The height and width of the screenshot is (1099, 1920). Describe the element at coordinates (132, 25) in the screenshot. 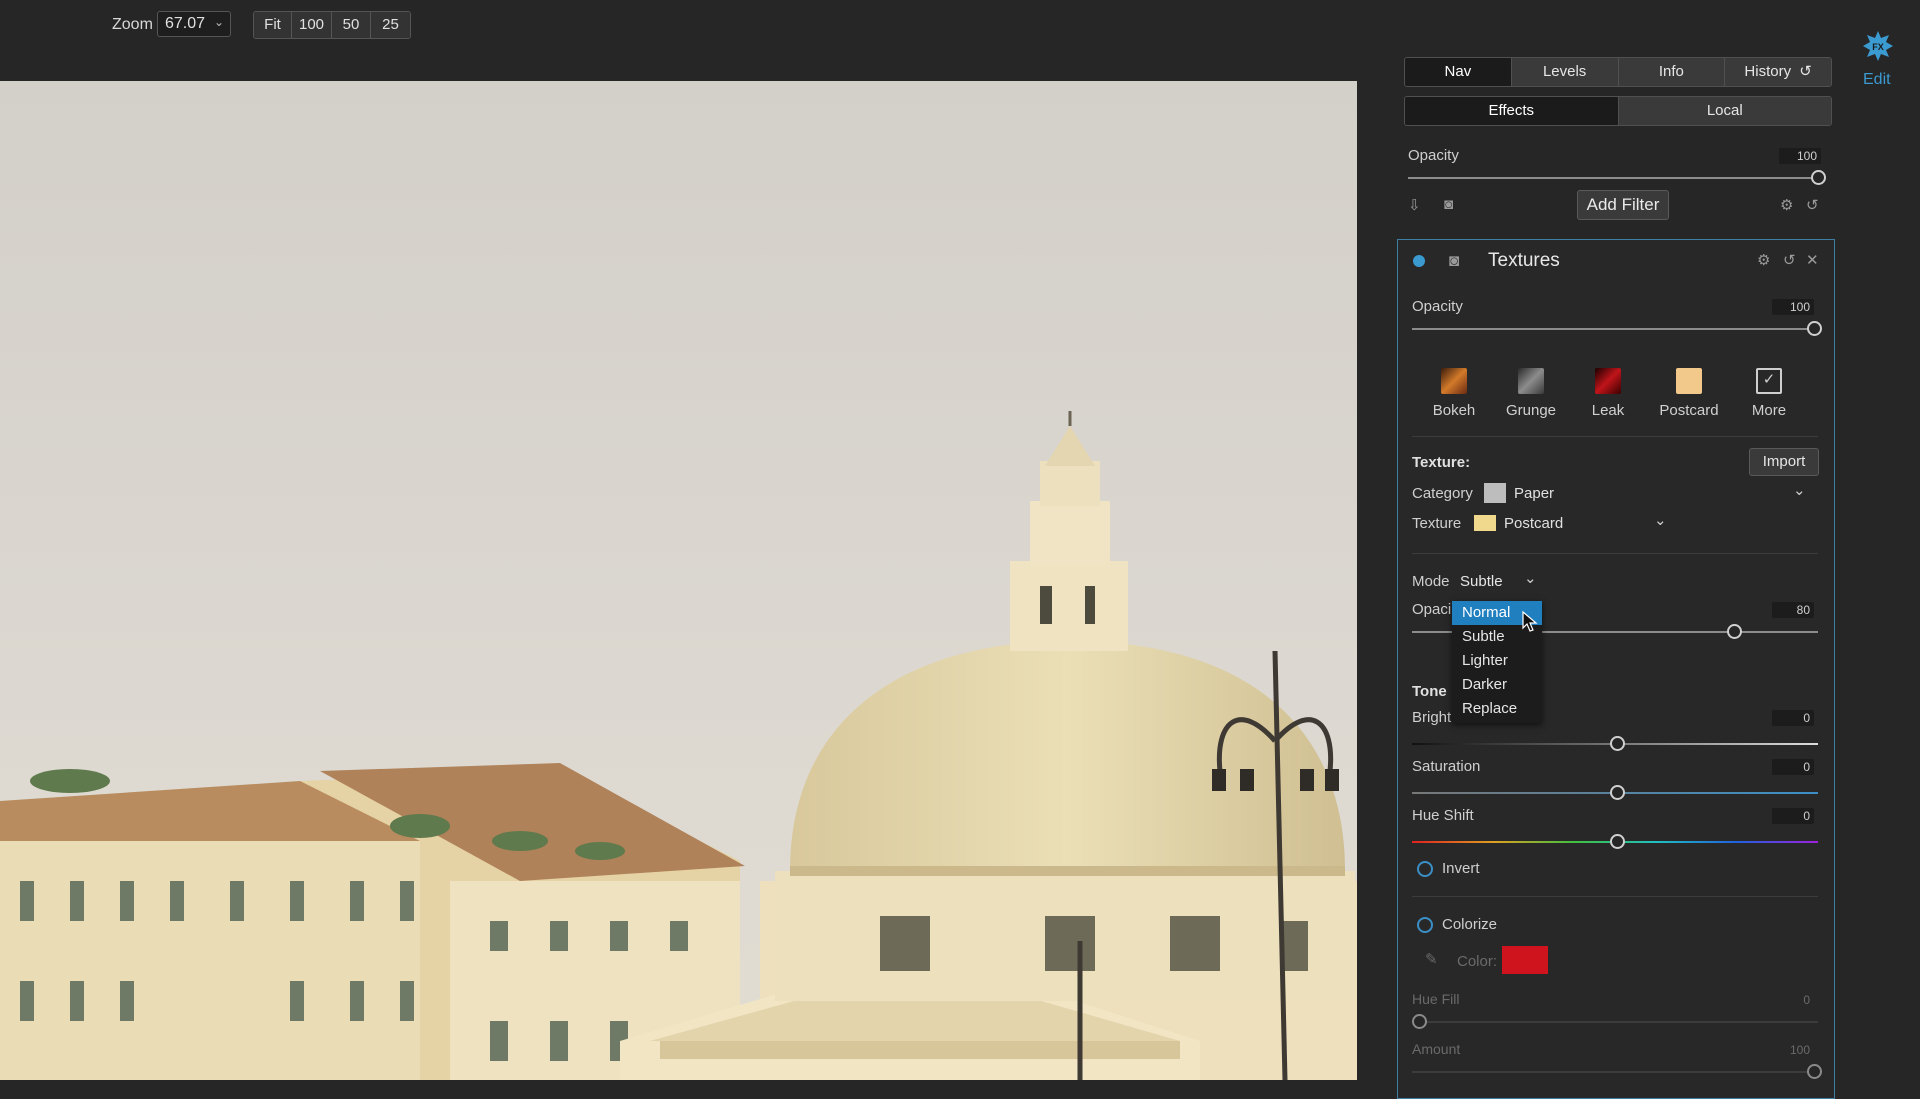

I see `zoom-label: Zoom` at that location.